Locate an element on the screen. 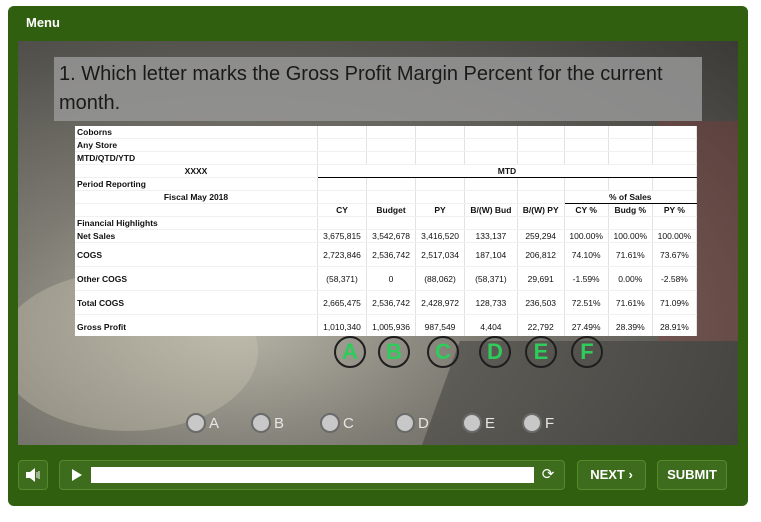  table-cell: 28.39% is located at coordinates (630, 325).